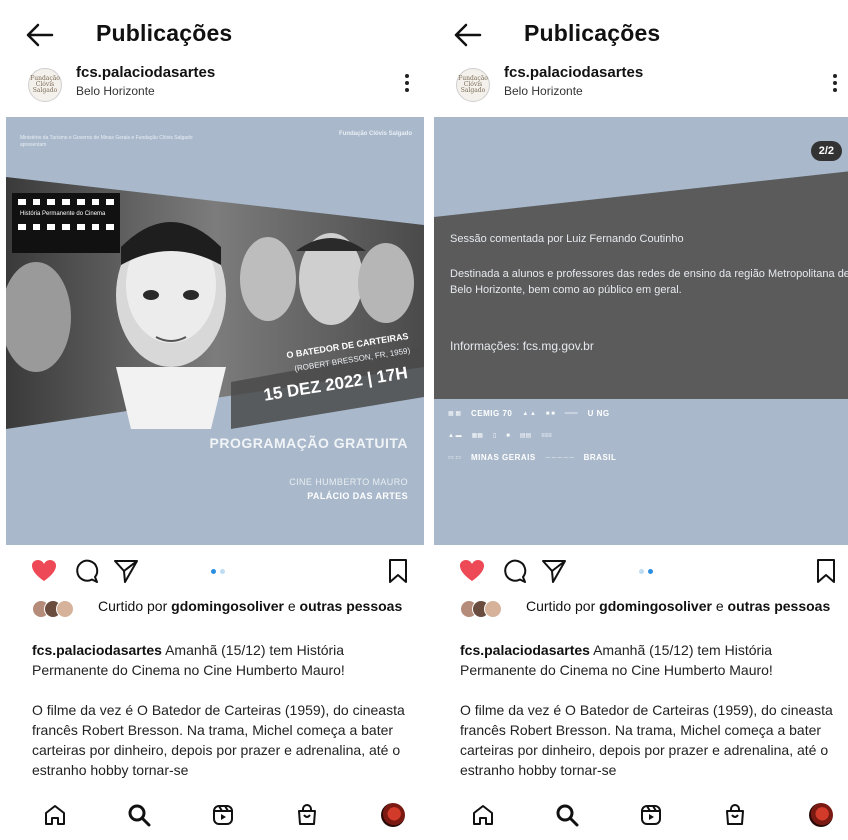 The width and height of the screenshot is (848, 840). I want to click on info-text: Informações: fcs.mg.gov.br, so click(522, 346).